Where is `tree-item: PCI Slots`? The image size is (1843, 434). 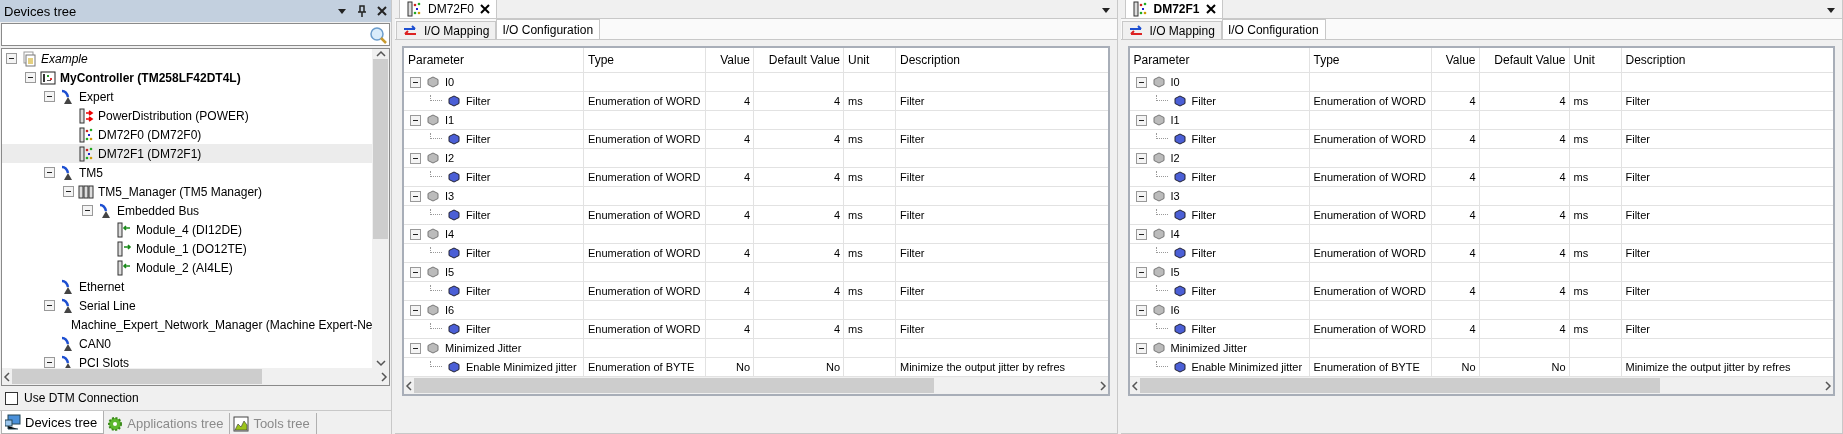 tree-item: PCI Slots is located at coordinates (187, 360).